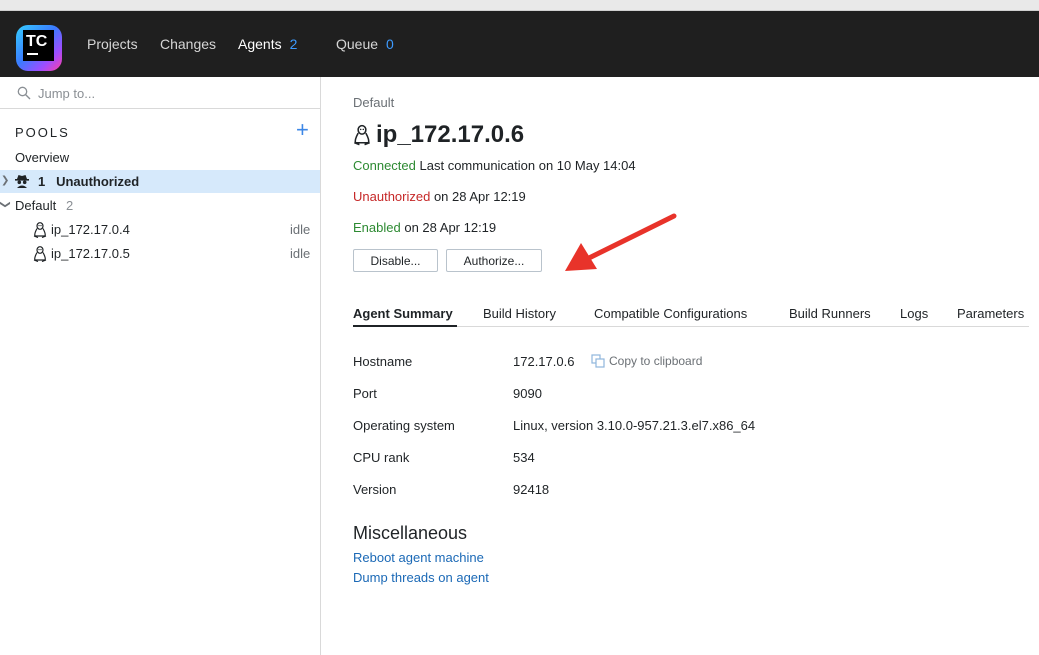 The image size is (1039, 655). What do you see at coordinates (22, 181) in the screenshot?
I see `spy-agent-icon` at bounding box center [22, 181].